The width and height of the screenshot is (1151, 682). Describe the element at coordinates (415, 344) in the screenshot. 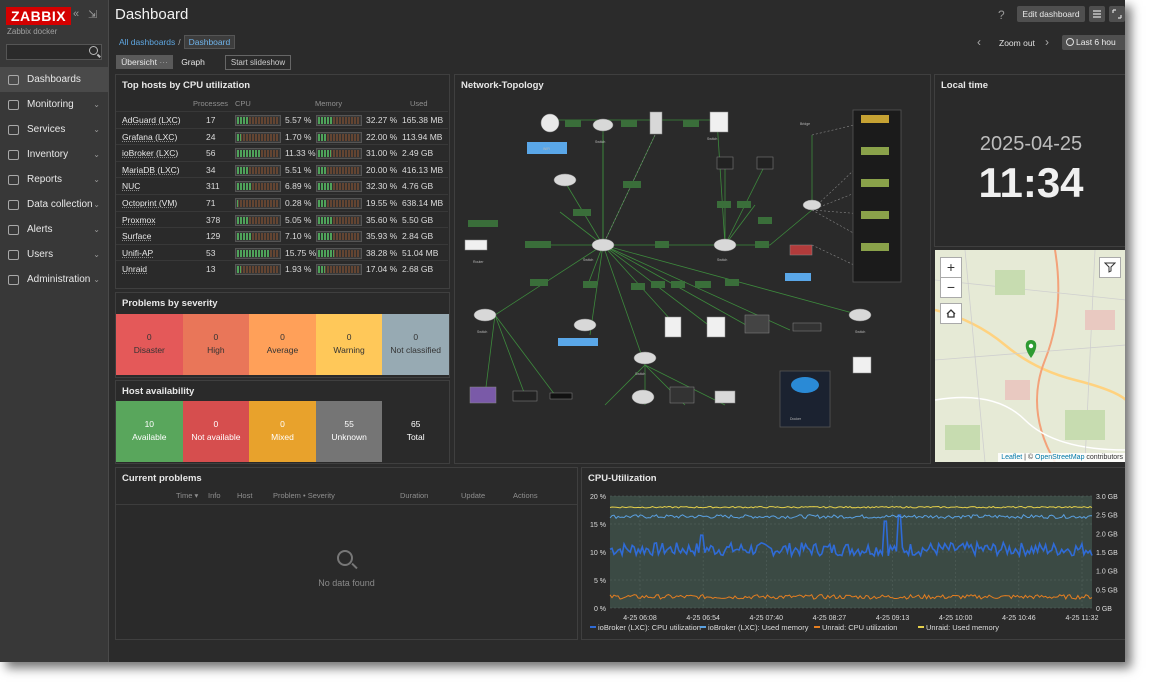

I see `severity-not-classified: 0 Not classified` at that location.